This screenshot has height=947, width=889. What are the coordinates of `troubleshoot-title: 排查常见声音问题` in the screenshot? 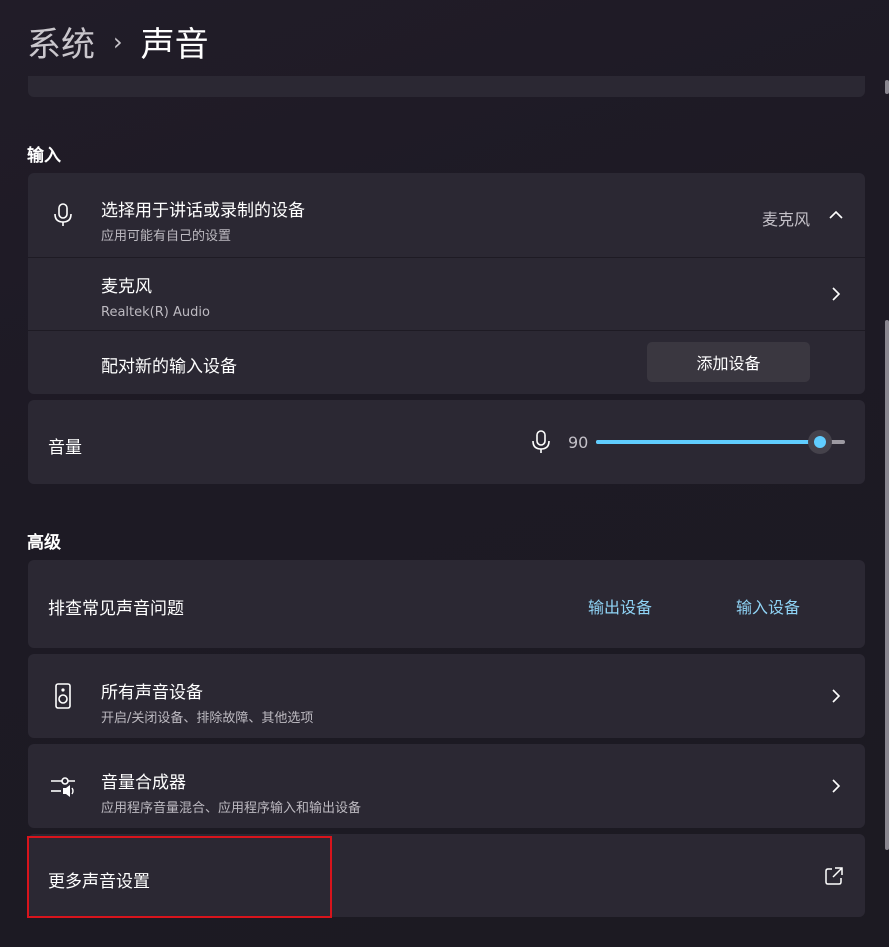 It's located at (116, 609).